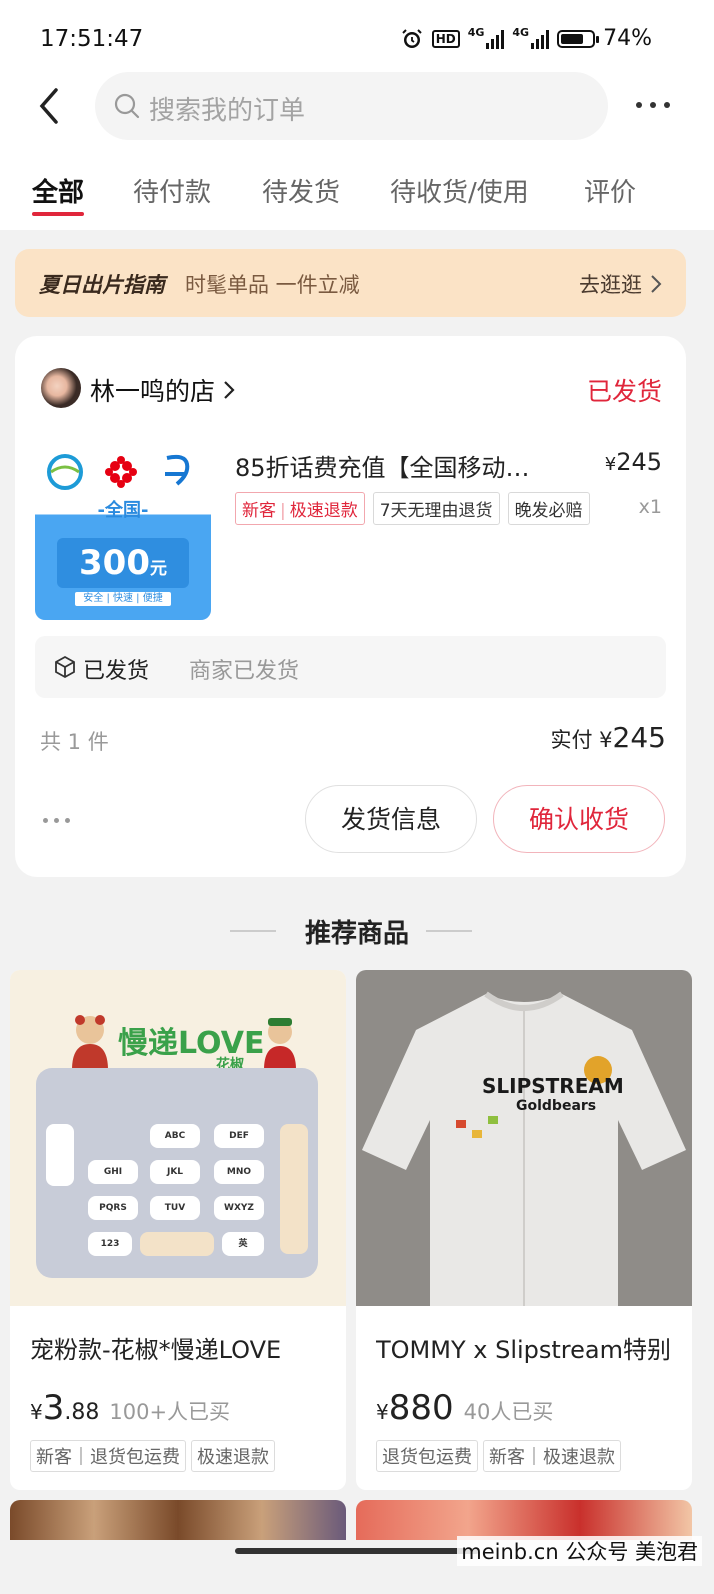  I want to click on key-pqrs: PQRS, so click(113, 1208).